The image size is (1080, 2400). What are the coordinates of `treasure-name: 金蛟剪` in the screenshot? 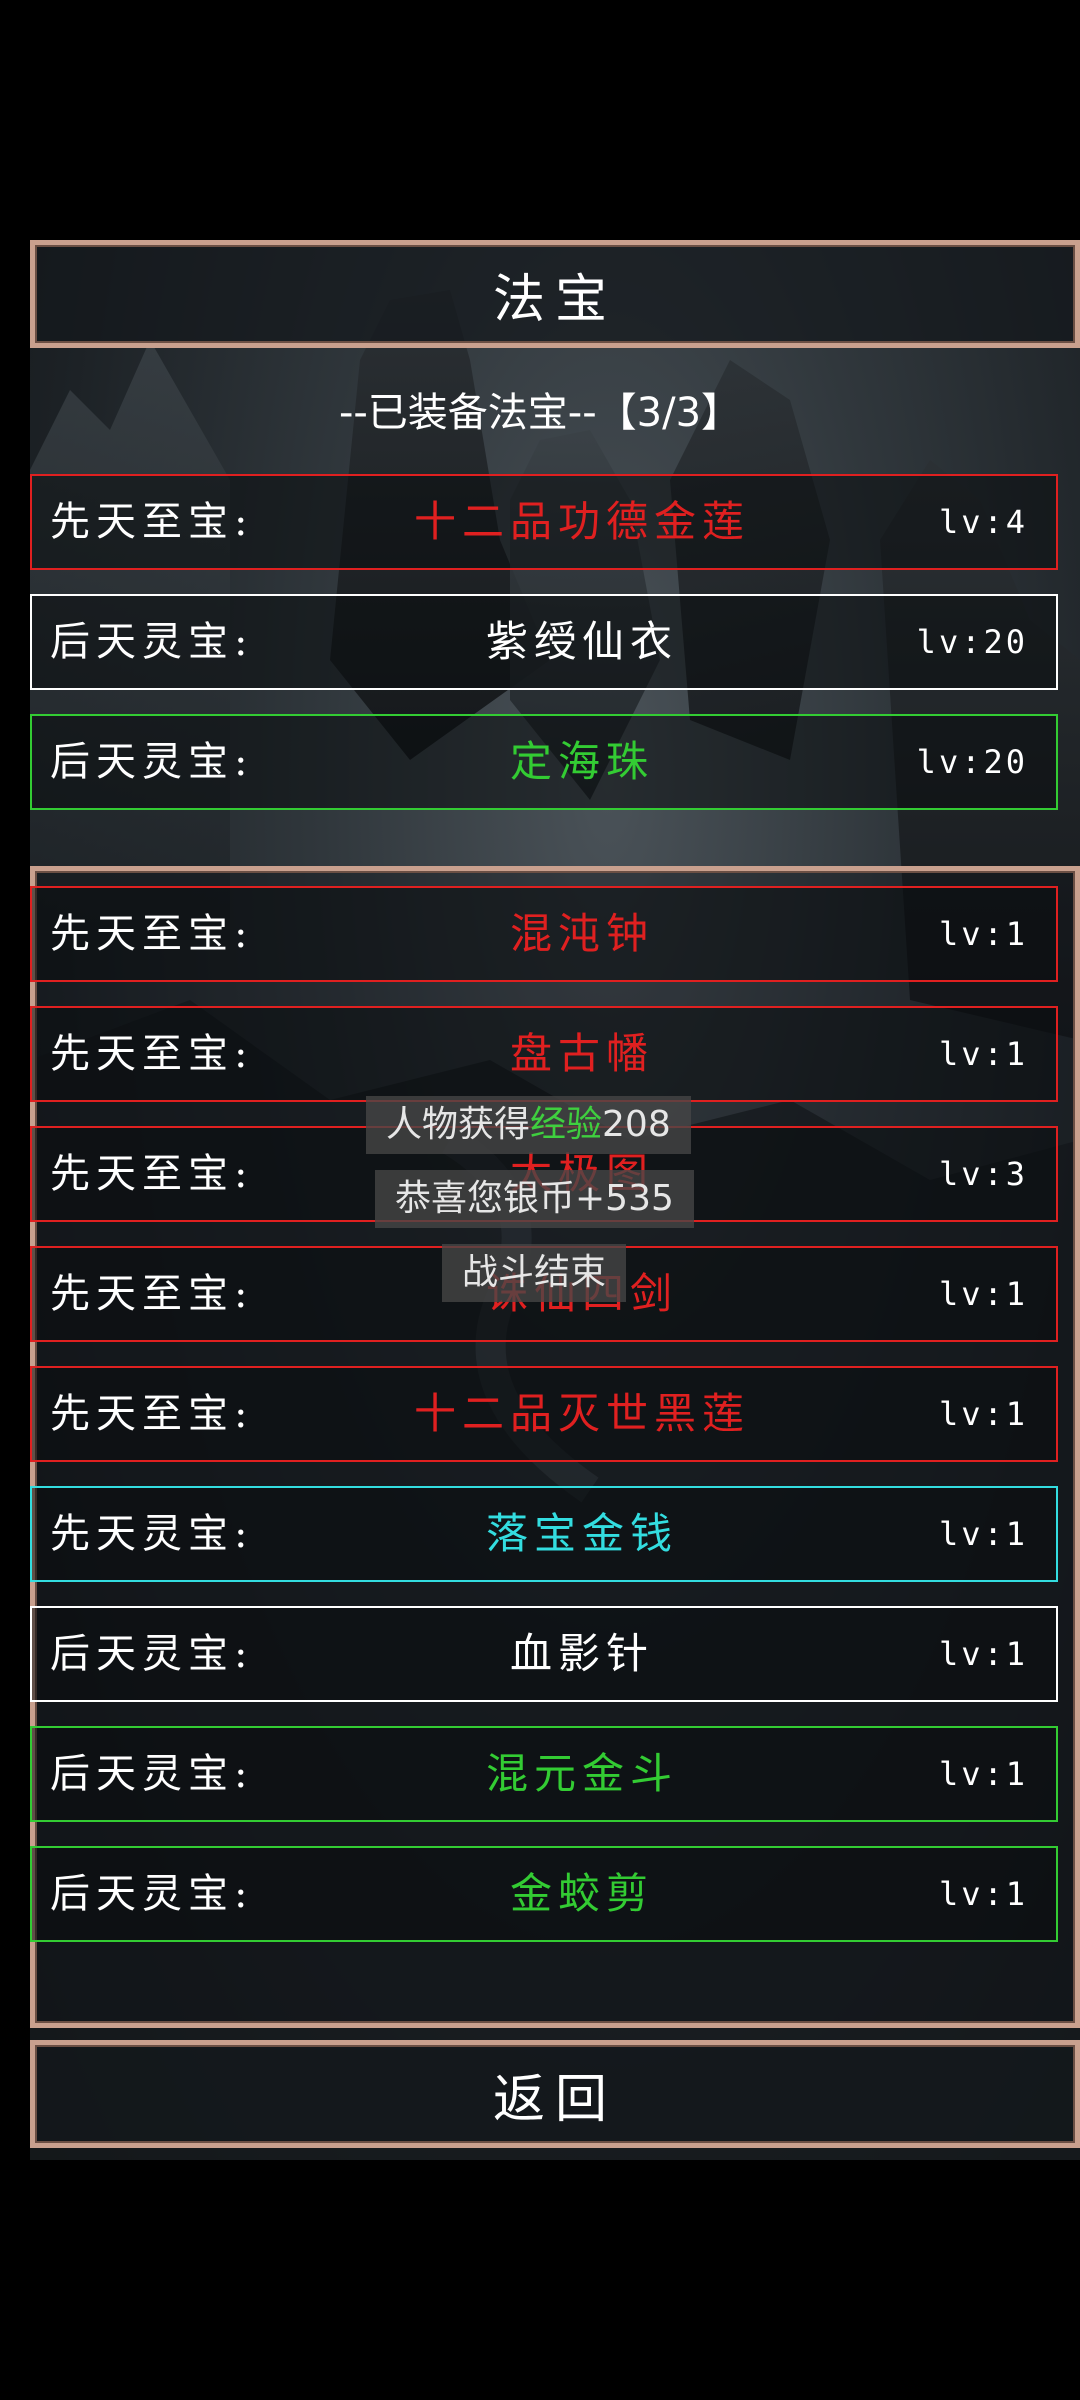 It's located at (581, 1893).